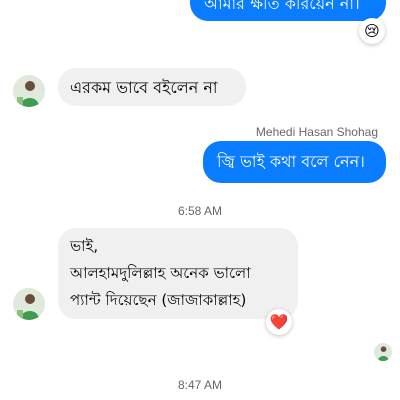 The image size is (400, 400). I want to click on timestamp-divider: 6:58 AM, so click(200, 211).